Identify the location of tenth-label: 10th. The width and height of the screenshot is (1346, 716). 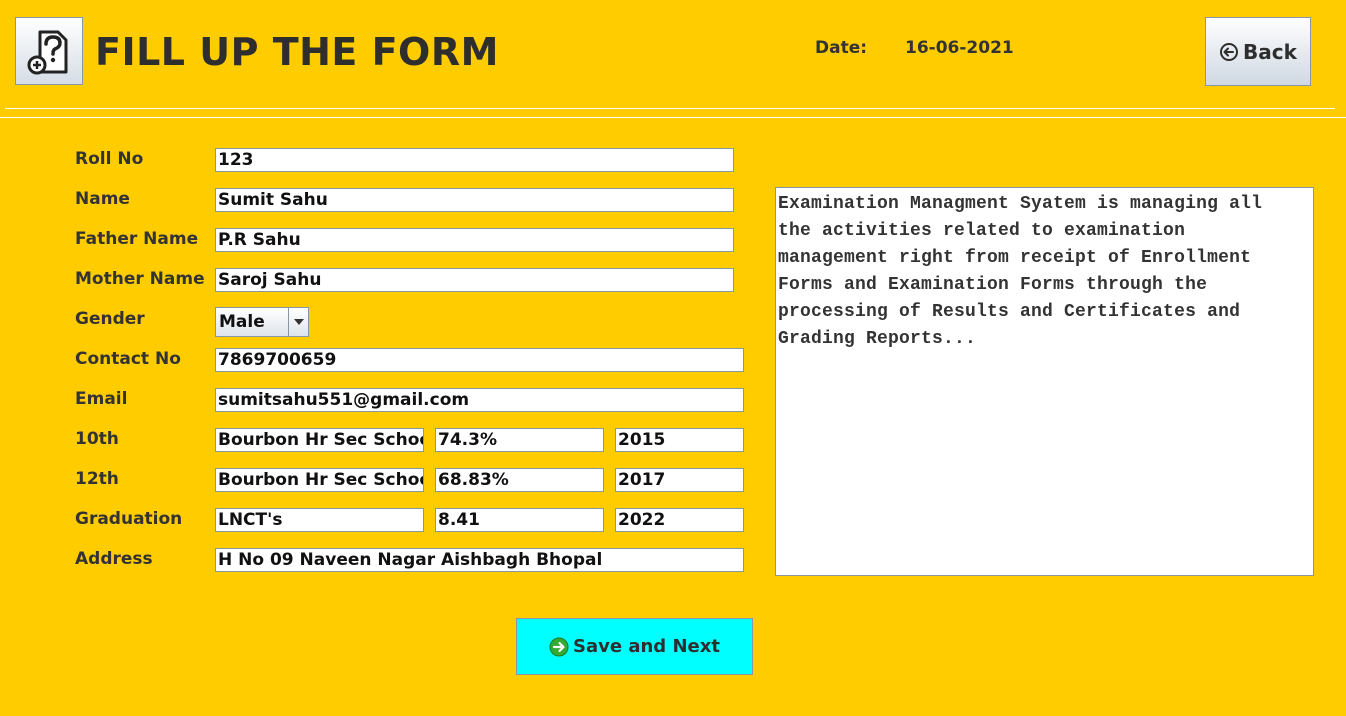
(97, 439).